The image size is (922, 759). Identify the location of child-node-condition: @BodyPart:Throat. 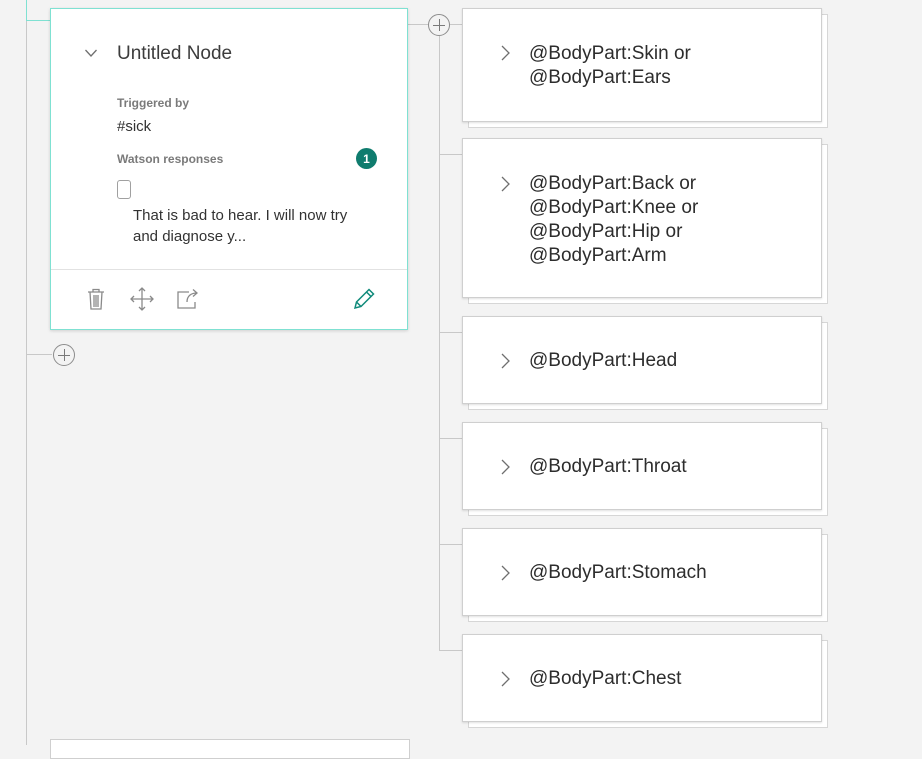
(608, 466).